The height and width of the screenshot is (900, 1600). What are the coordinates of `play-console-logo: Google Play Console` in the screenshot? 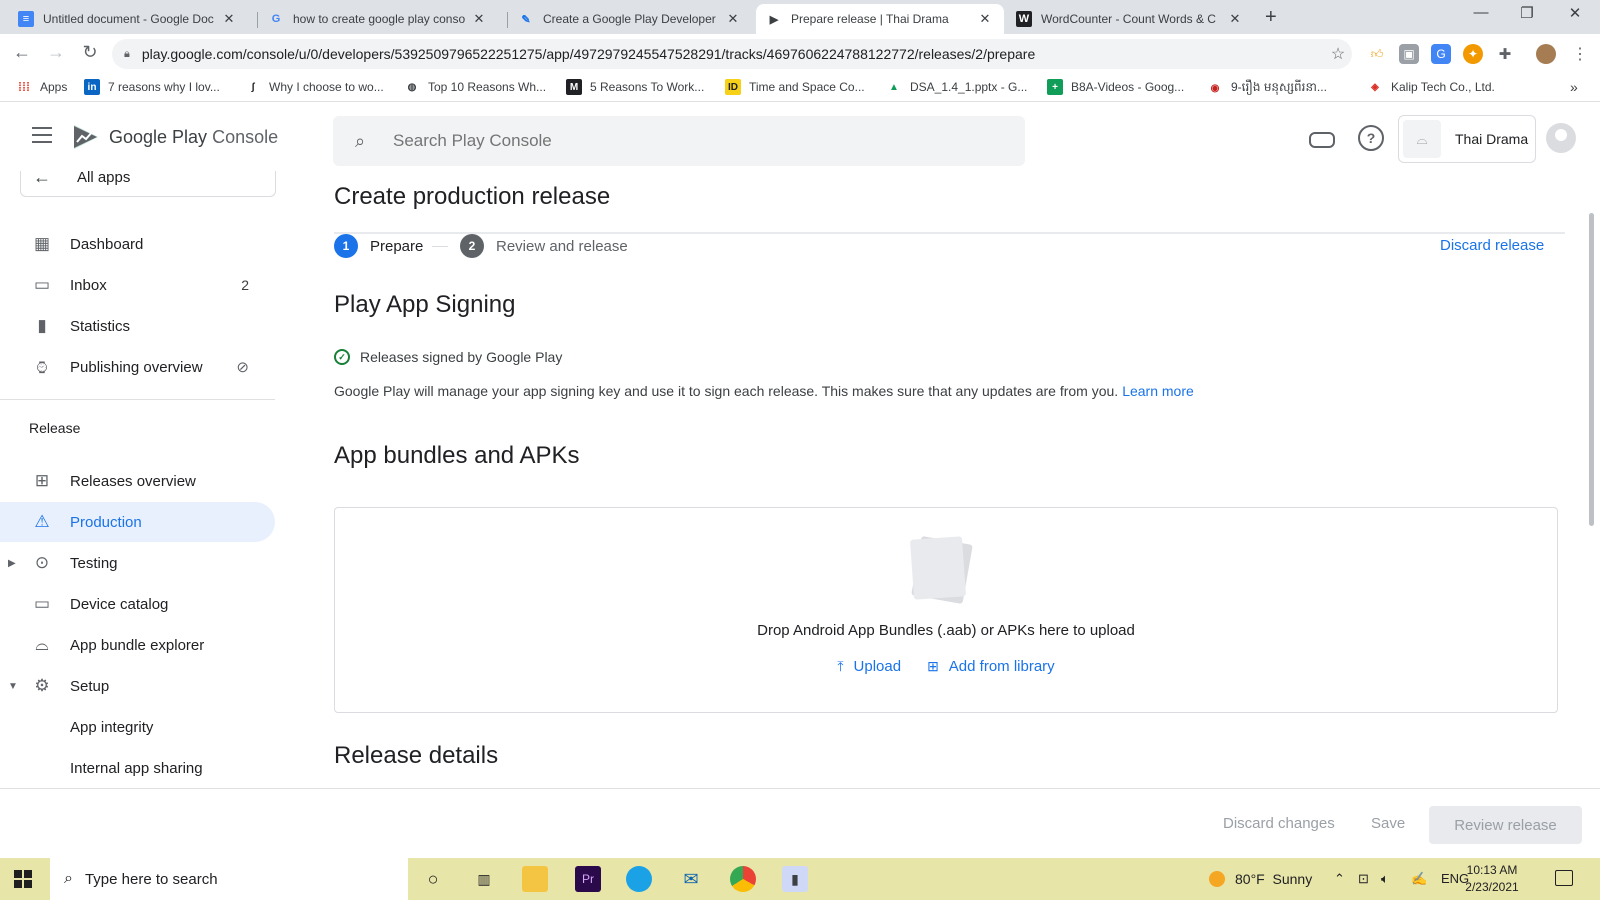 It's located at (174, 137).